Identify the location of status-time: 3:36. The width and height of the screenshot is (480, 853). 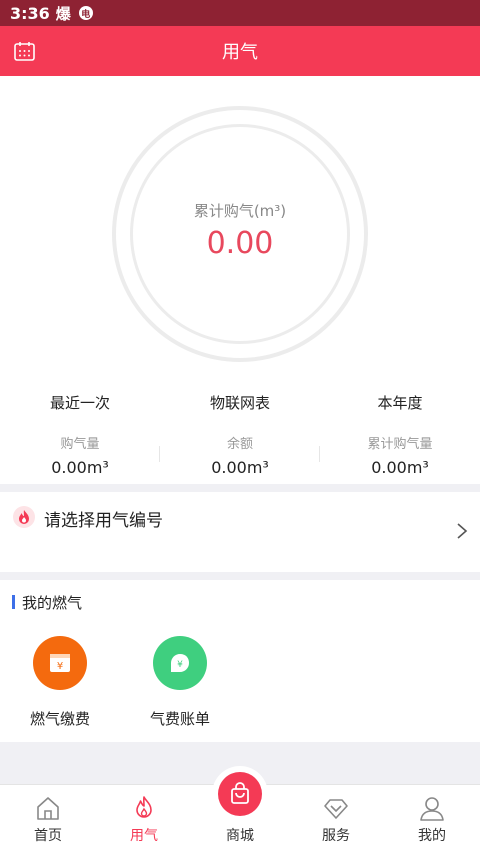
(30, 13).